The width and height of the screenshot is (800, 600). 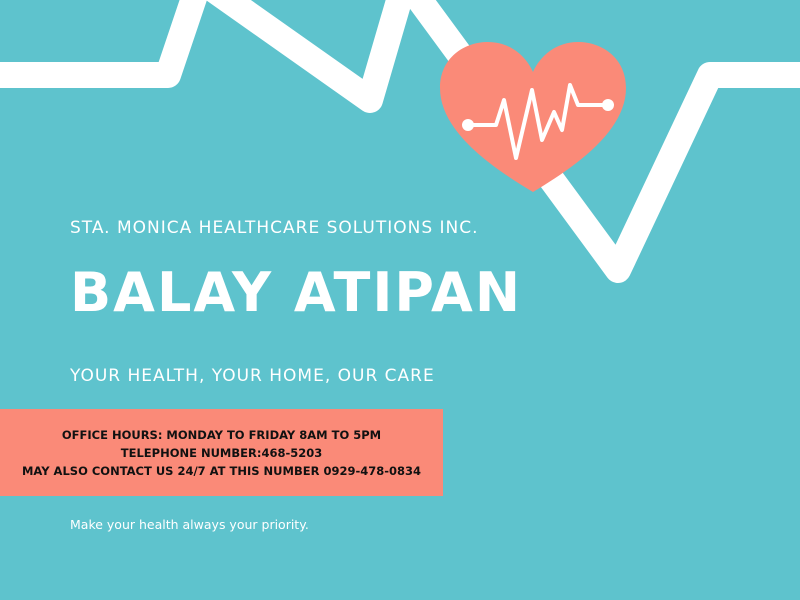 What do you see at coordinates (296, 292) in the screenshot?
I see `page-title: BALAY ATIPAN` at bounding box center [296, 292].